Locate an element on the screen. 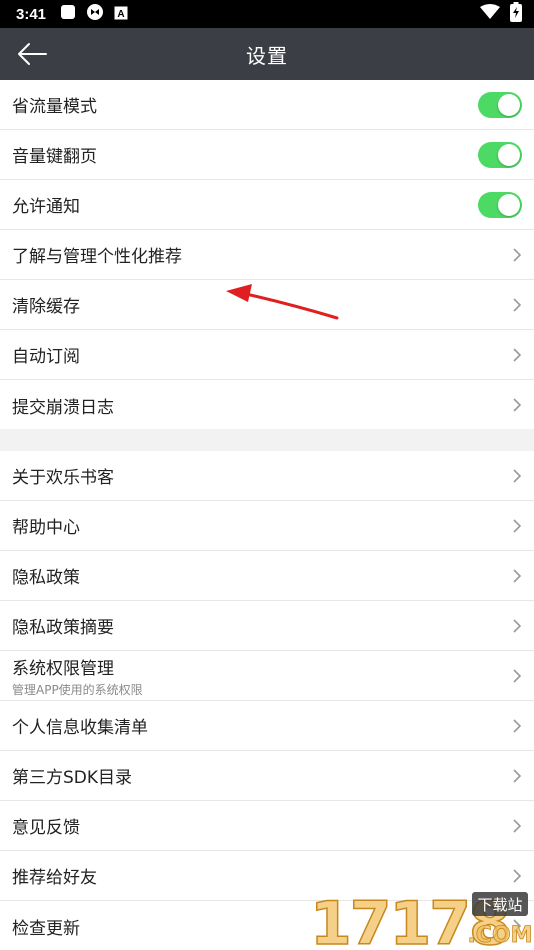  app-bar: 设置 is located at coordinates (267, 54).